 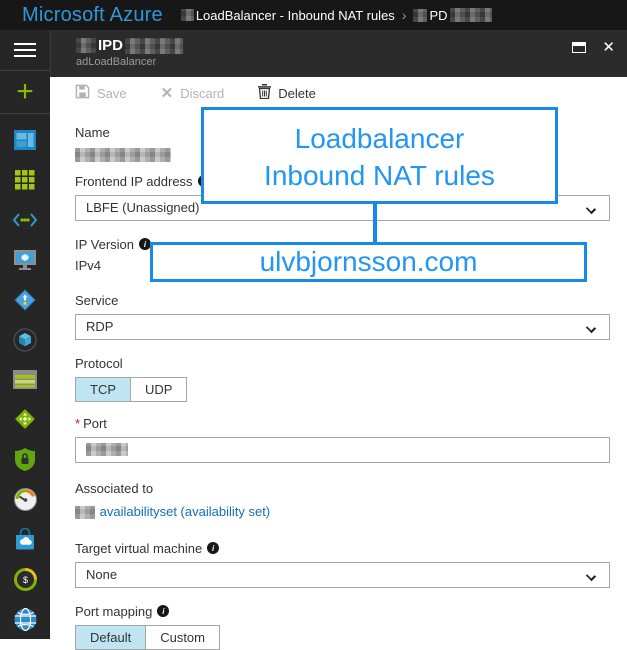 What do you see at coordinates (342, 574) in the screenshot?
I see `target-vm-select: None` at bounding box center [342, 574].